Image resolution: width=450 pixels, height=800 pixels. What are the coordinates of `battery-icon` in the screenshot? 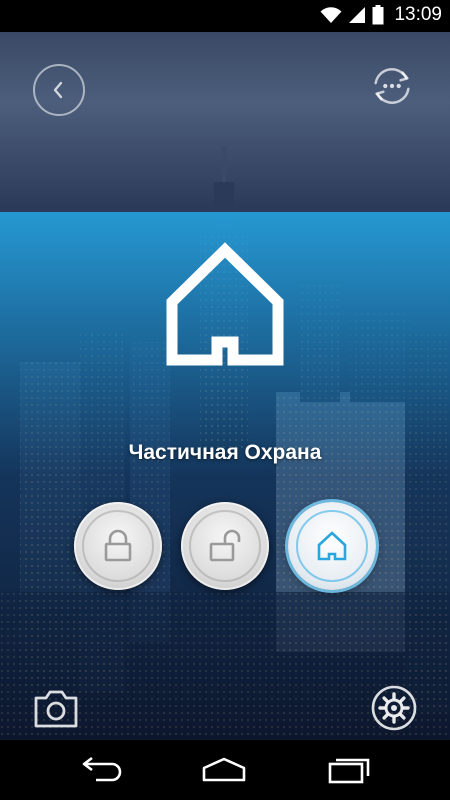 It's located at (378, 15).